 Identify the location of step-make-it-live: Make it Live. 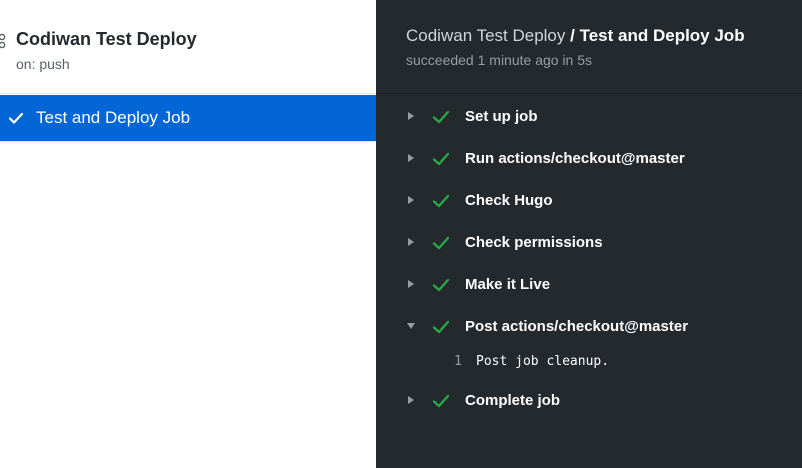
(589, 285).